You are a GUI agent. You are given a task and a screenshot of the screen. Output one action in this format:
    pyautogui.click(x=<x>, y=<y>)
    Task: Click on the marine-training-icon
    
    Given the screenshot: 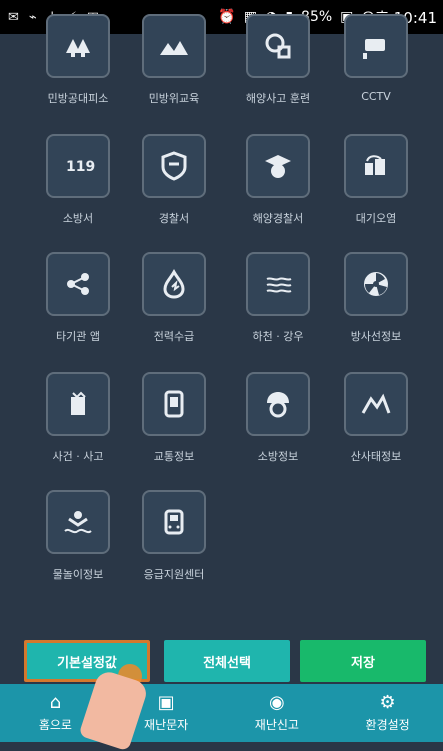 What is the action you would take?
    pyautogui.click(x=278, y=46)
    